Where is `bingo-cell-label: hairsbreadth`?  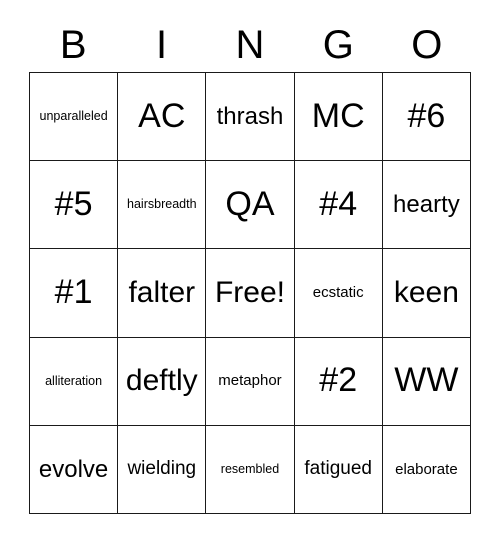
bingo-cell-label: hairsbreadth is located at coordinates (162, 204).